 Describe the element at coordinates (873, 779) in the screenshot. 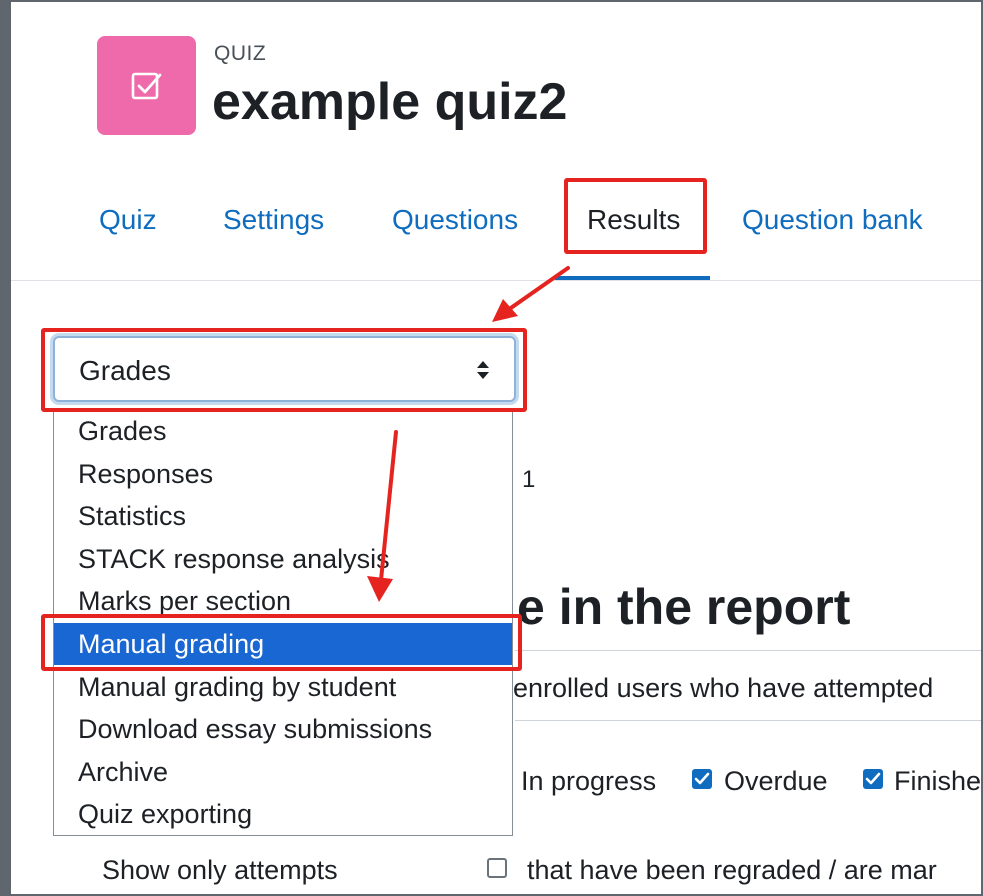

I see `finished-checkbox` at that location.